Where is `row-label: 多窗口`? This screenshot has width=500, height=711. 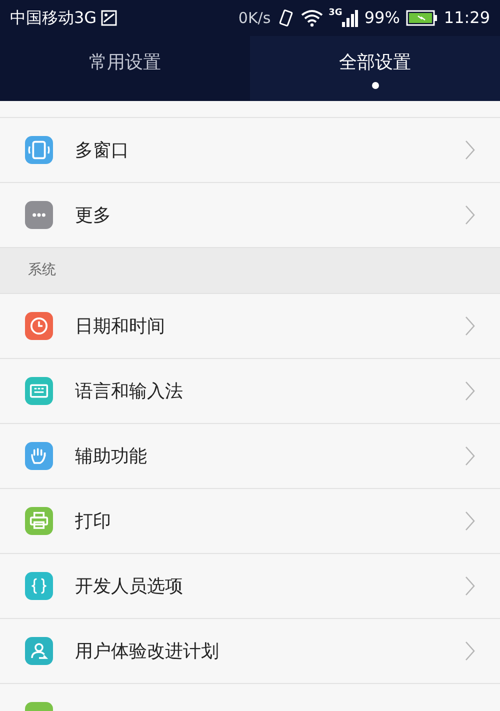 row-label: 多窗口 is located at coordinates (102, 150).